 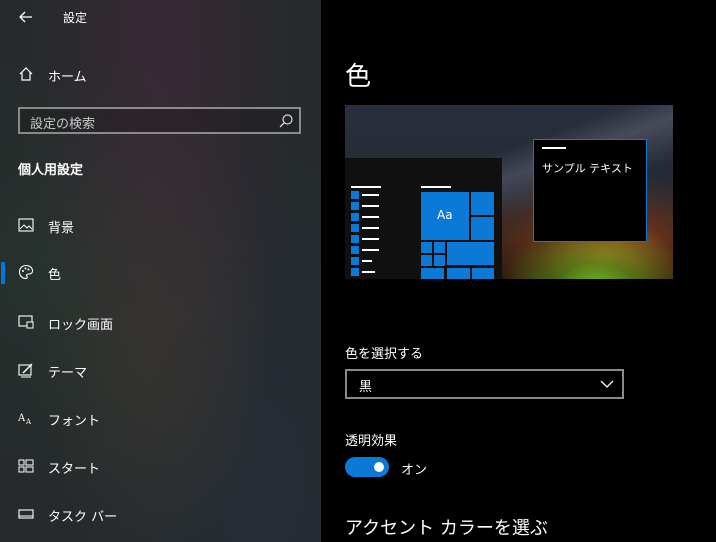 What do you see at coordinates (63, 124) in the screenshot?
I see `search-placeholder: 設定の検索` at bounding box center [63, 124].